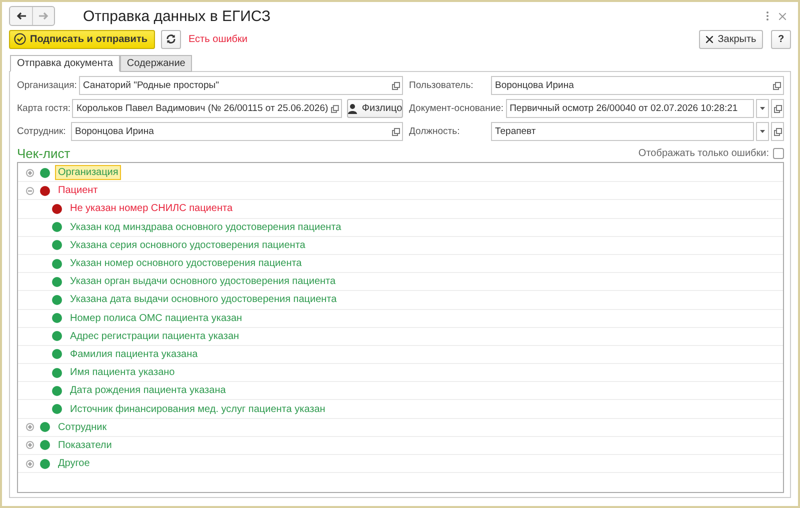 The width and height of the screenshot is (800, 508). I want to click on tree-item: Показатели, so click(85, 445).